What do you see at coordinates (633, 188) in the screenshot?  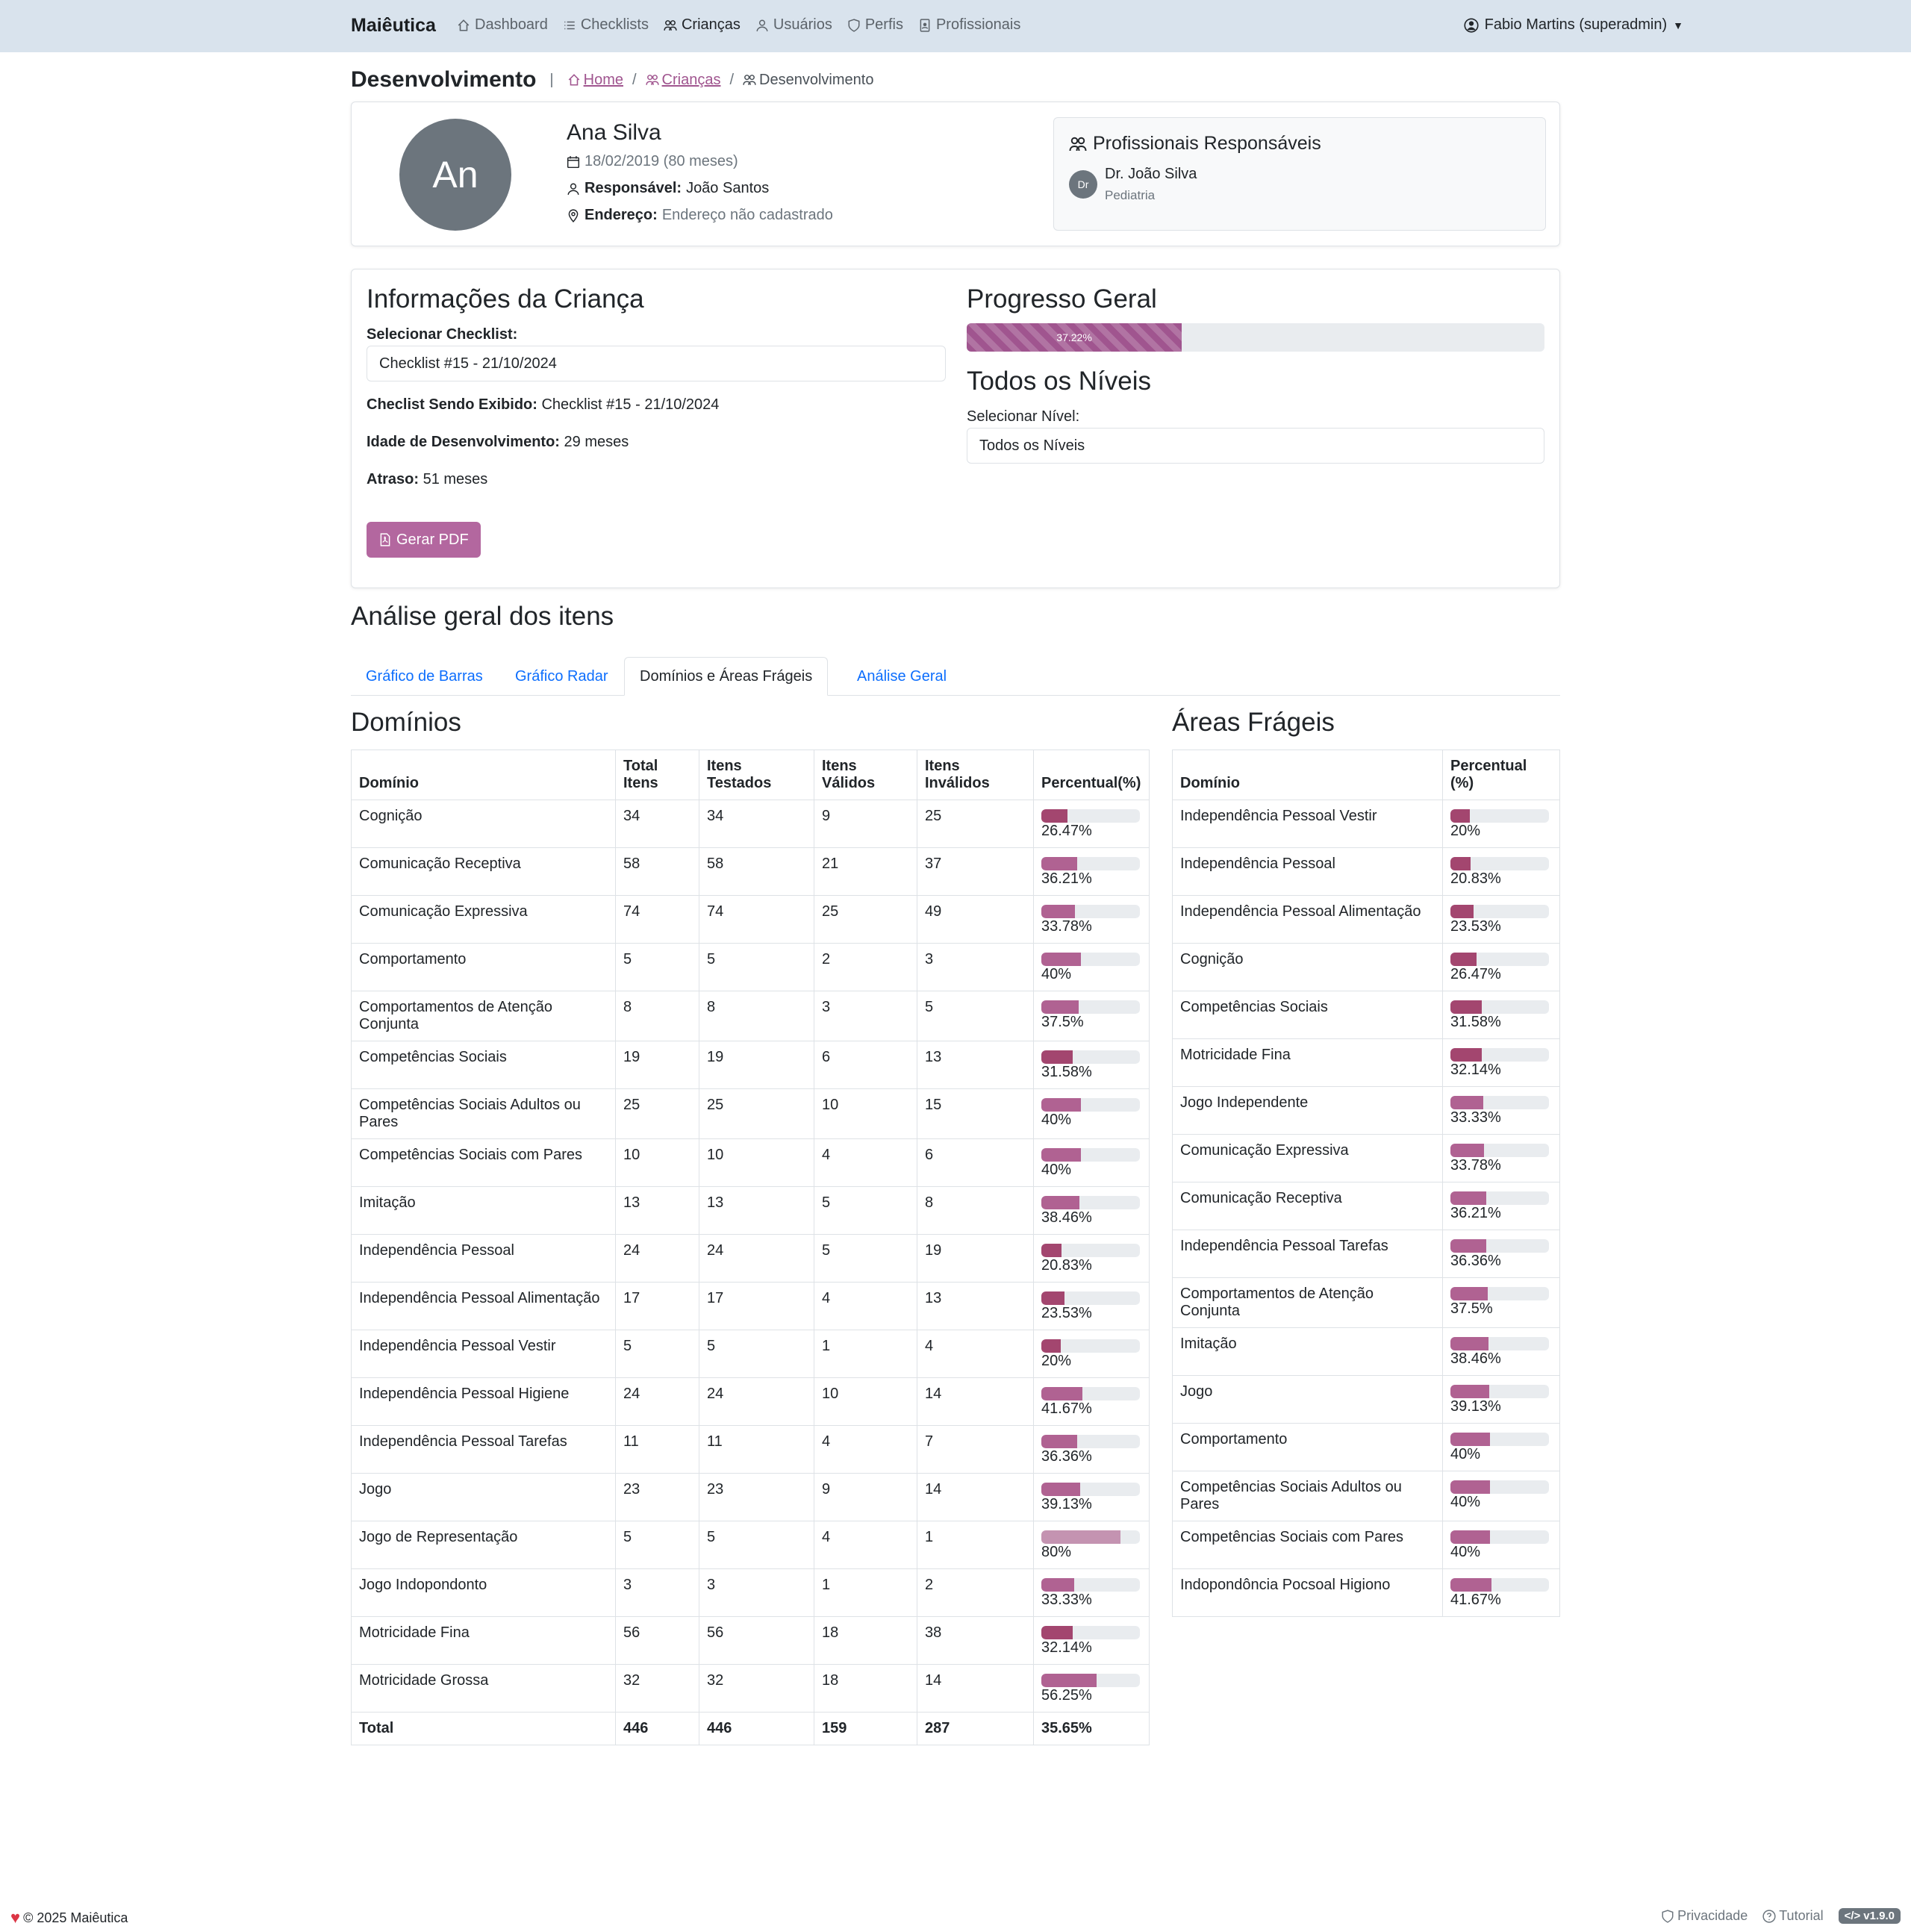 I see `child-responsible-label: Responsável:` at bounding box center [633, 188].